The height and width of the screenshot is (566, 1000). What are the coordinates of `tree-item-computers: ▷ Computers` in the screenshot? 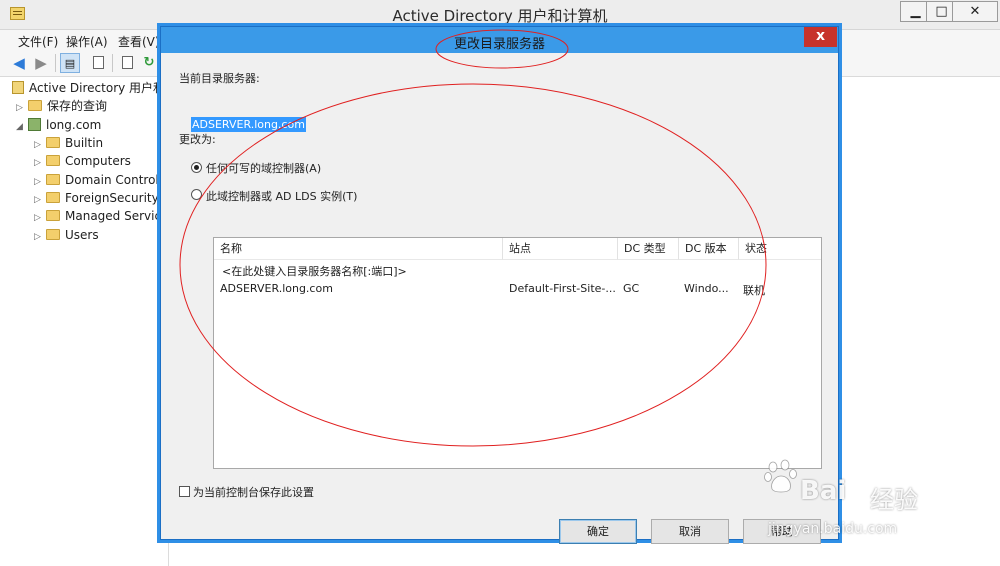 It's located at (82, 161).